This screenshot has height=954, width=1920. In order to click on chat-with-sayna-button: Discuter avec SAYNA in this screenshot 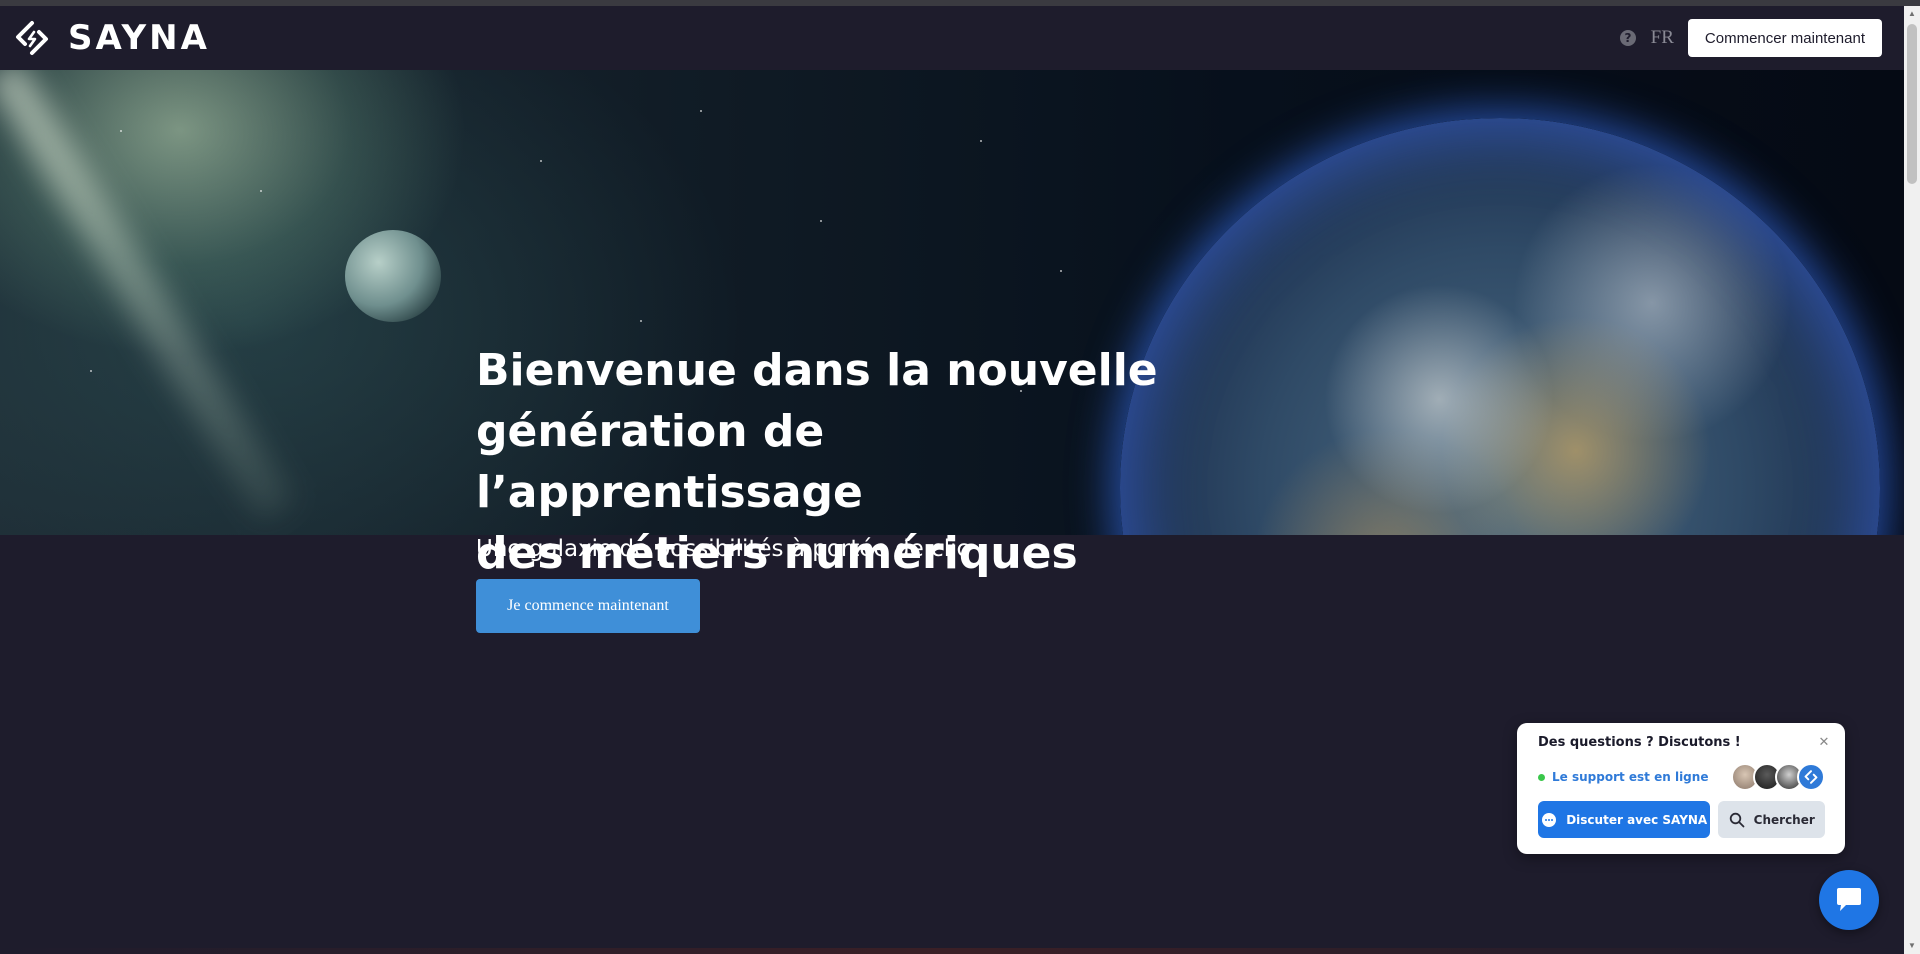, I will do `click(1624, 819)`.